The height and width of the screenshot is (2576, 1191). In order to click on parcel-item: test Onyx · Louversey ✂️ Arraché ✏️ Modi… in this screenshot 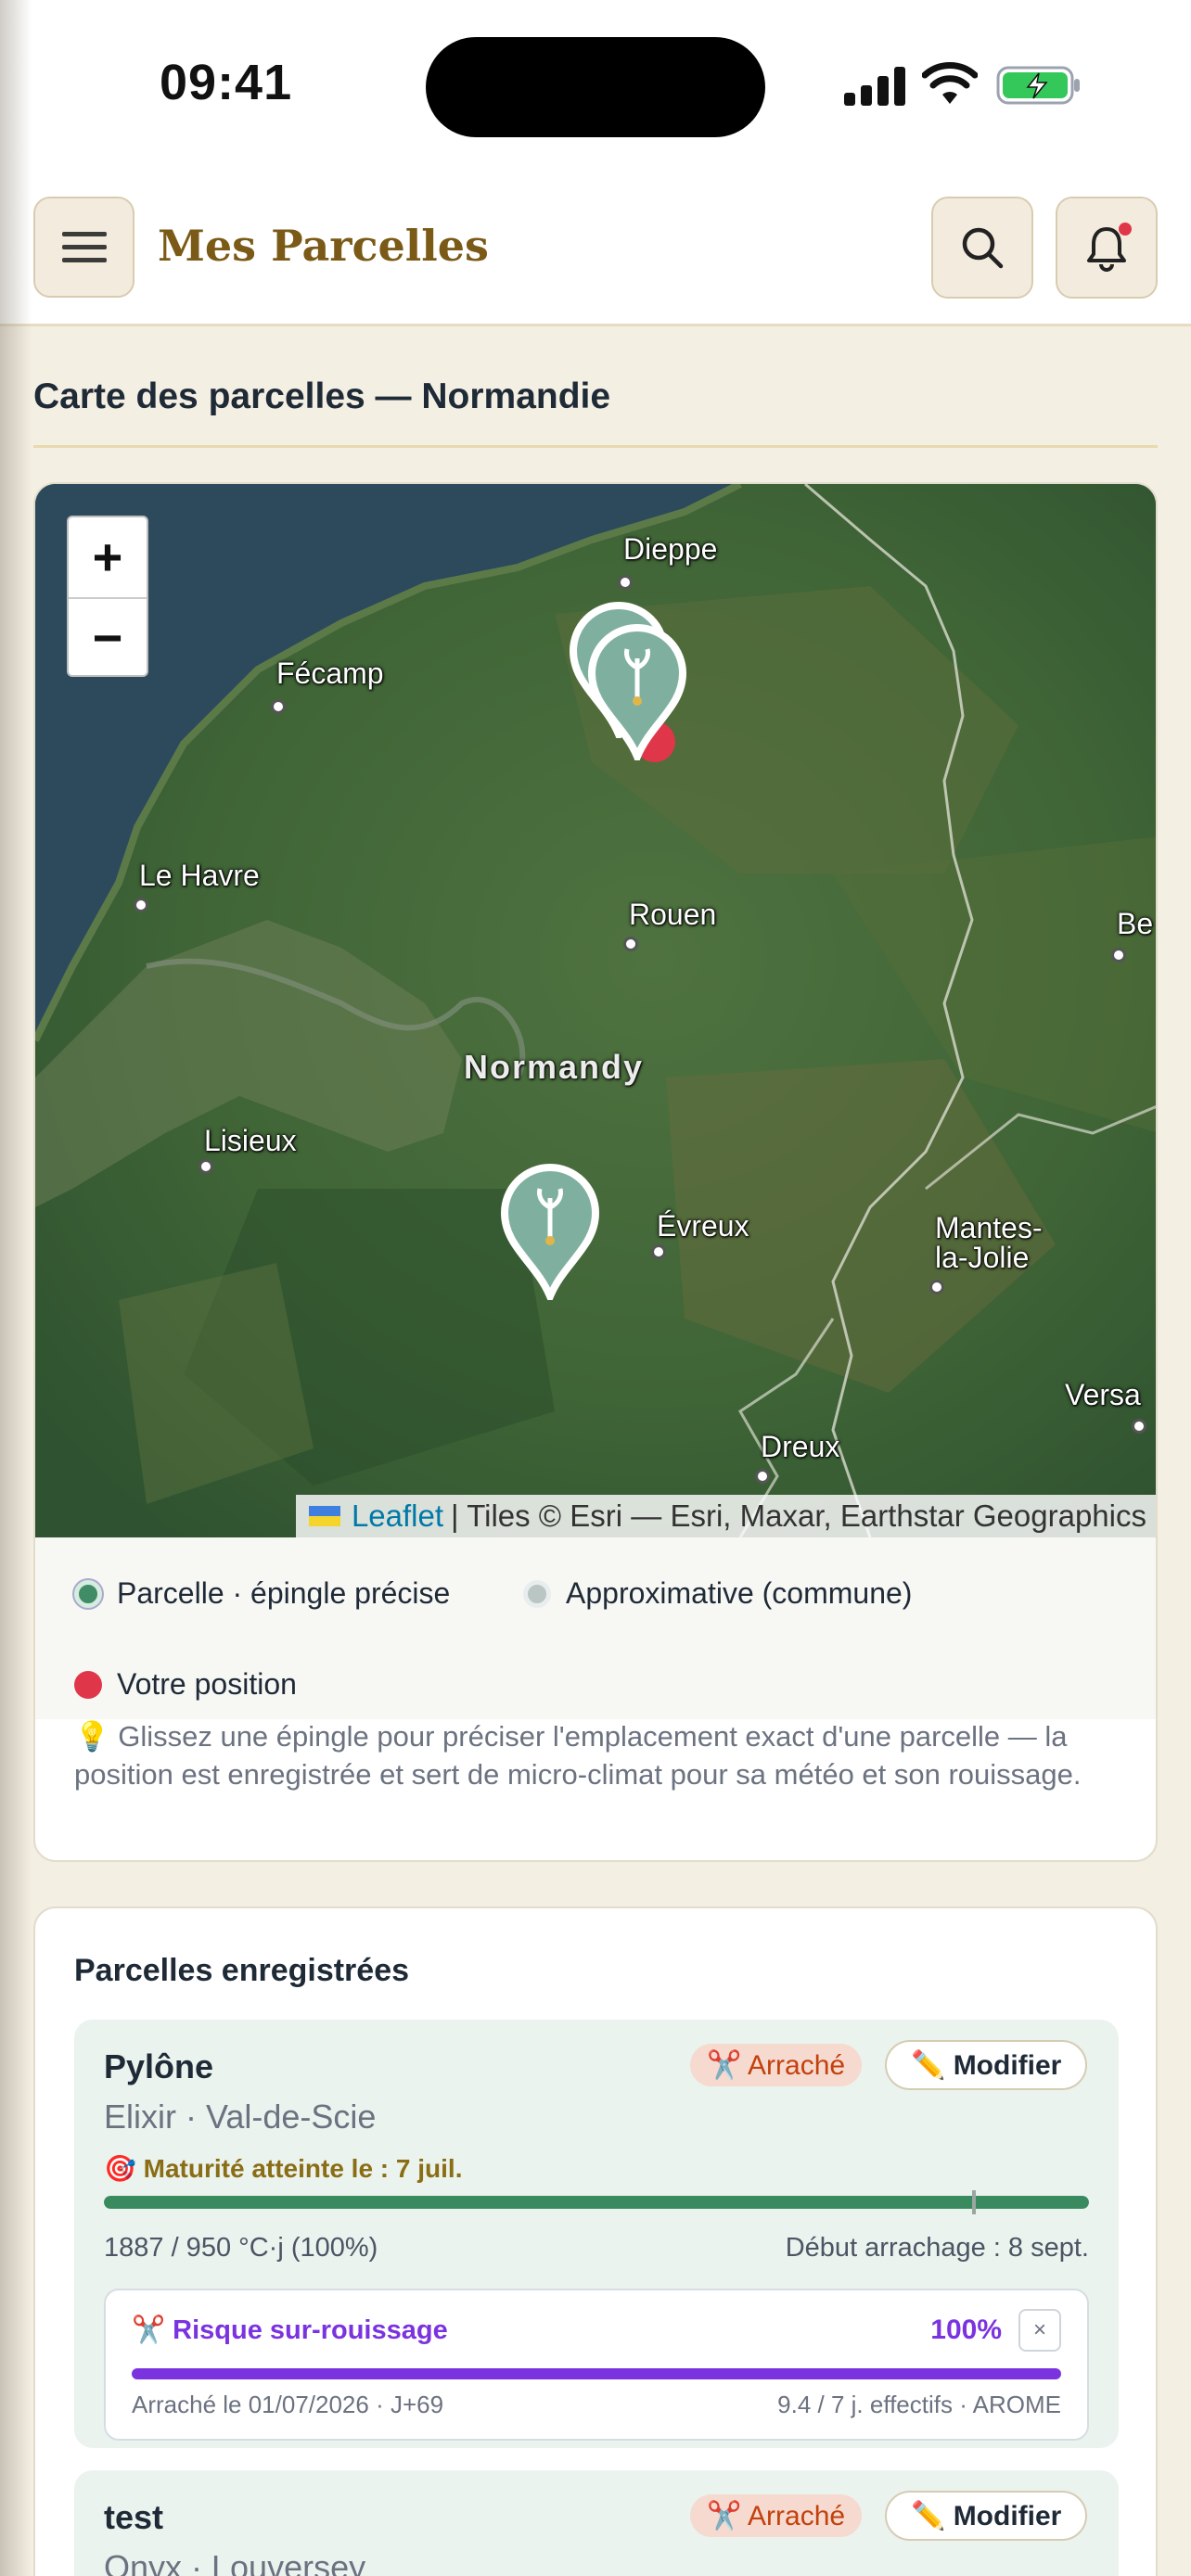, I will do `click(597, 2523)`.